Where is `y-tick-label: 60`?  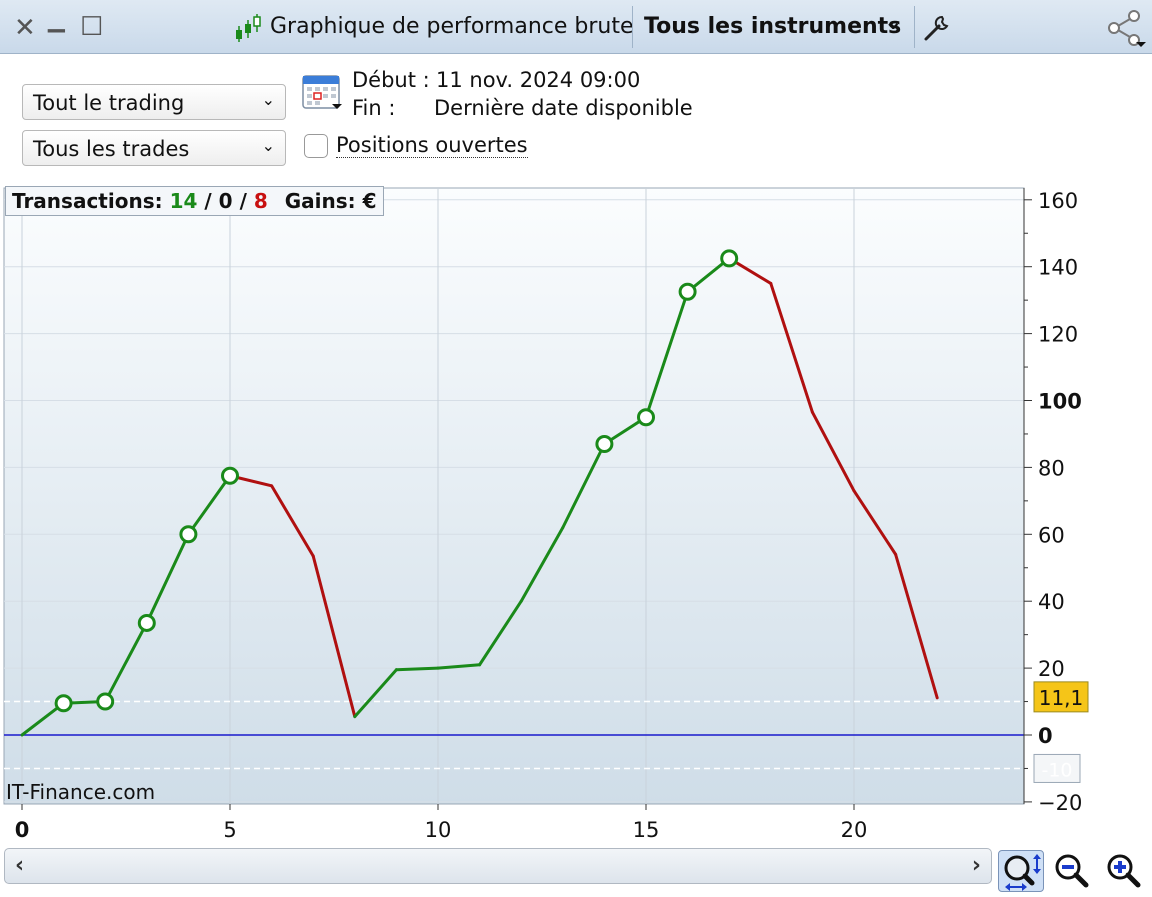
y-tick-label: 60 is located at coordinates (1051, 535).